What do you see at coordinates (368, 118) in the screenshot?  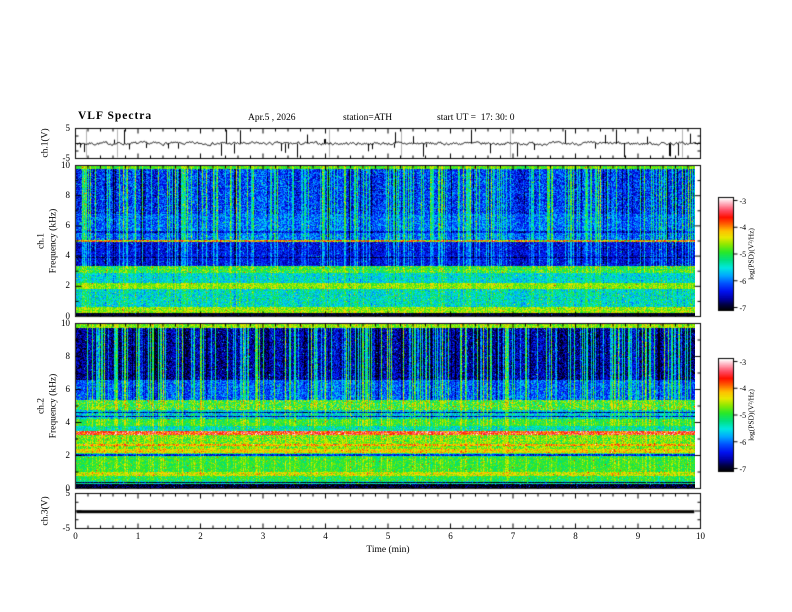 I see `station-label: station=ATH` at bounding box center [368, 118].